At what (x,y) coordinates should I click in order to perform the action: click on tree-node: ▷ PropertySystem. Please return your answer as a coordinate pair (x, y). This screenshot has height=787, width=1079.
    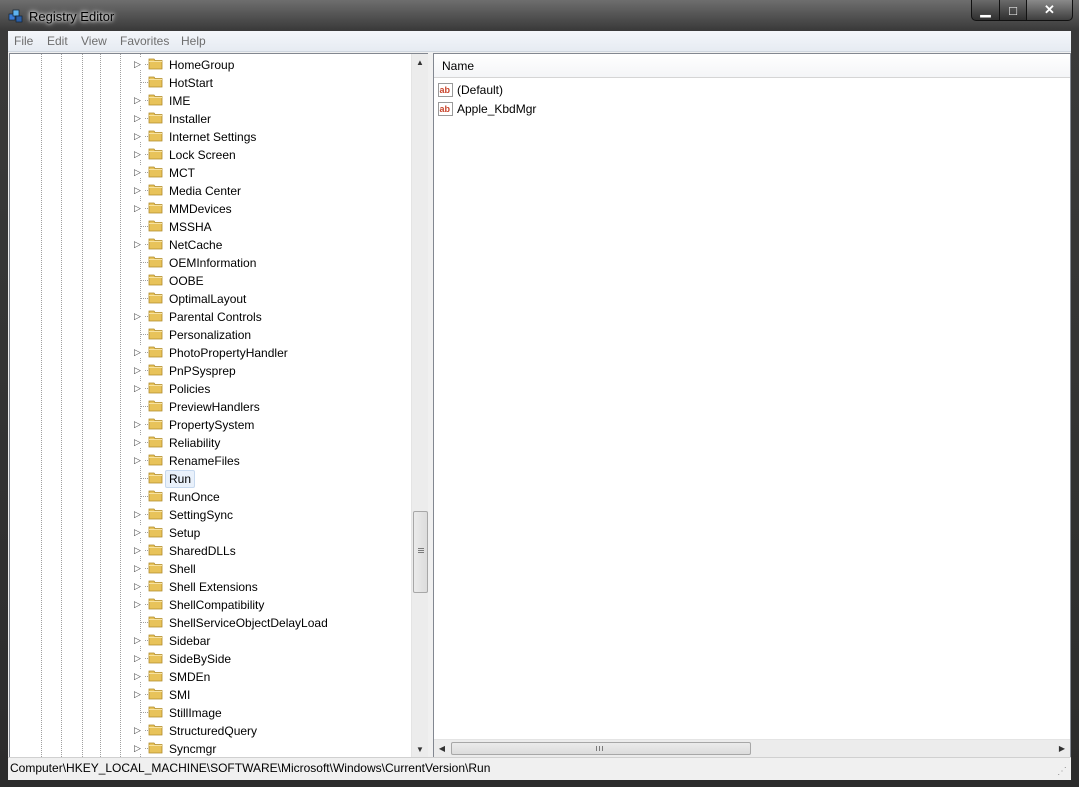
    Looking at the image, I should click on (215, 424).